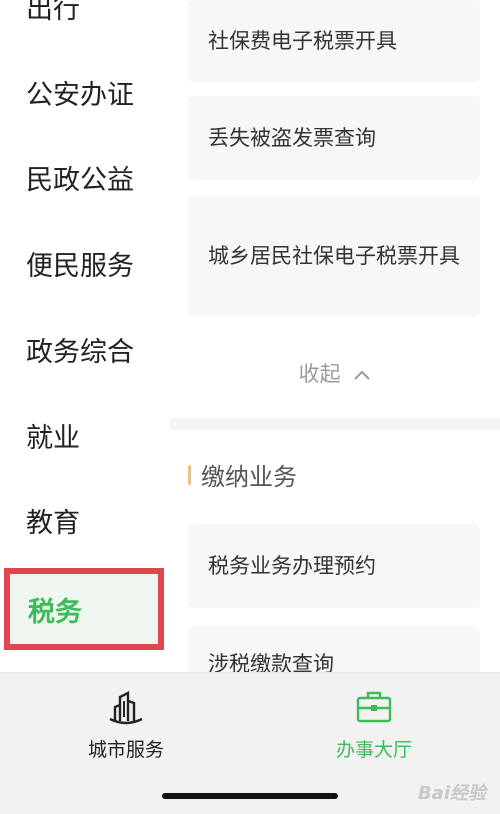  What do you see at coordinates (80, 180) in the screenshot?
I see `sidebar-item-civil-affairs: 民政公益` at bounding box center [80, 180].